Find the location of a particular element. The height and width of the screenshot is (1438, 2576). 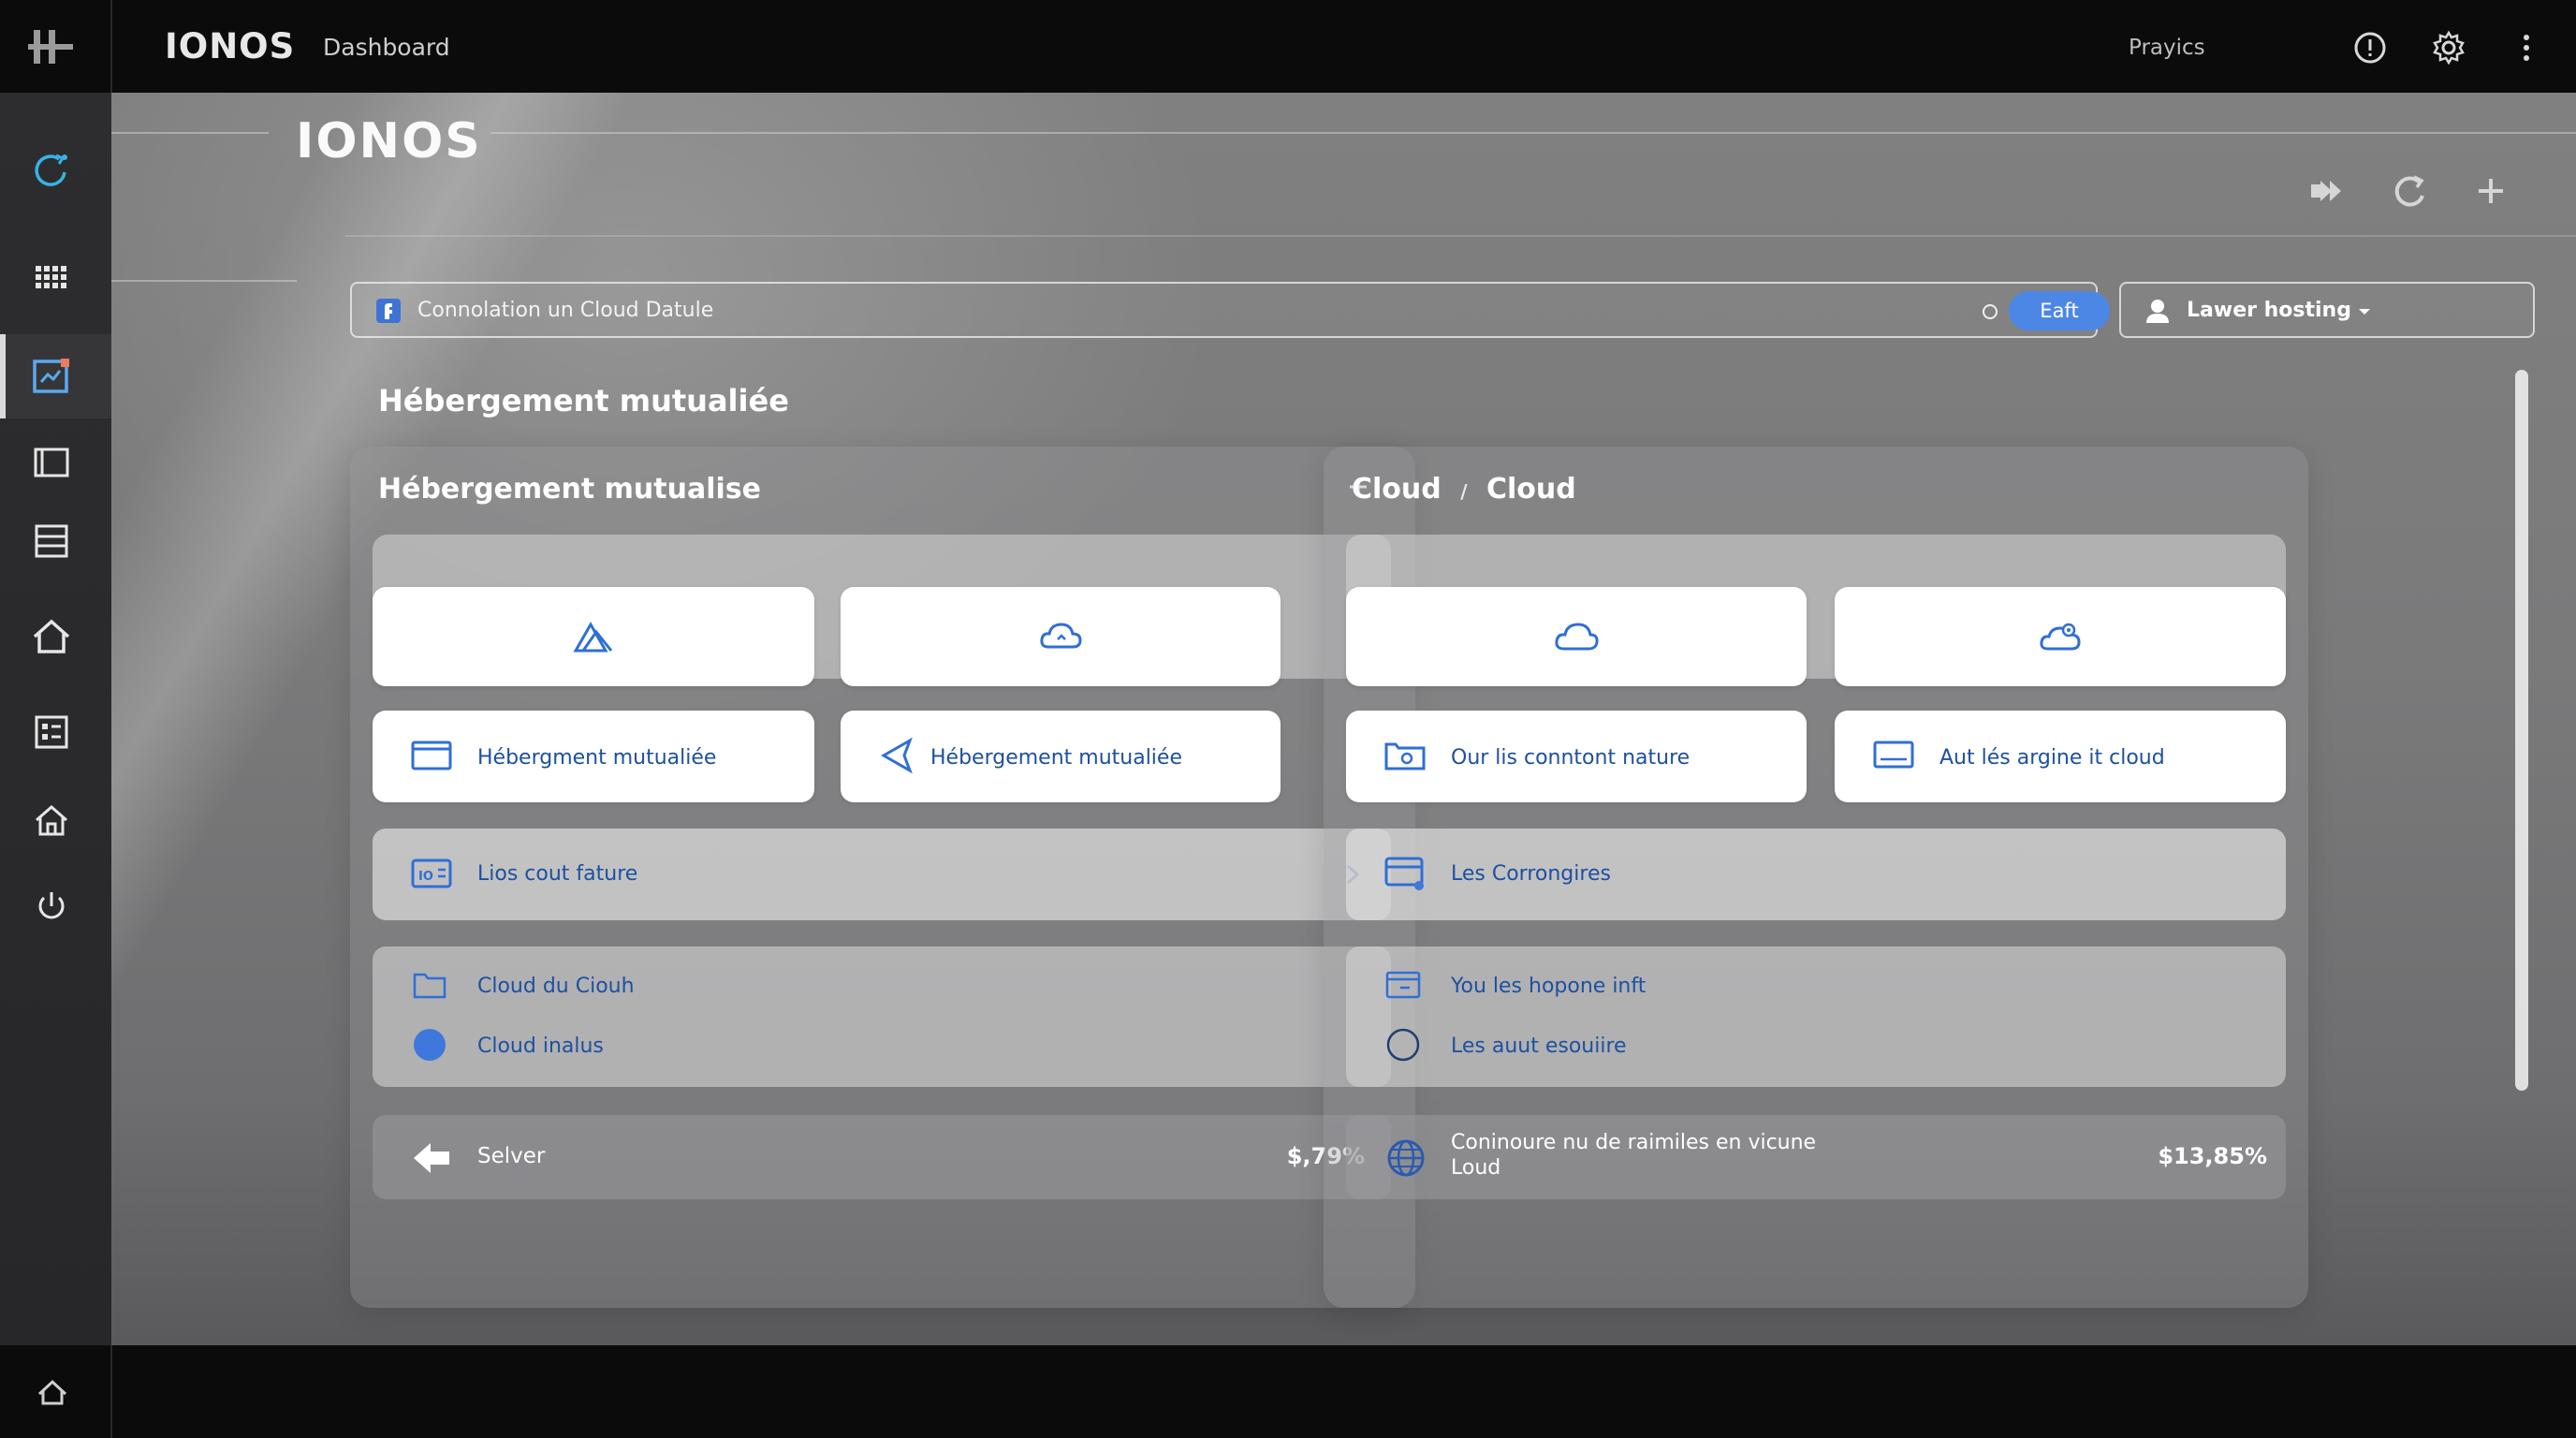

left-footer-label: Selver is located at coordinates (511, 1156).